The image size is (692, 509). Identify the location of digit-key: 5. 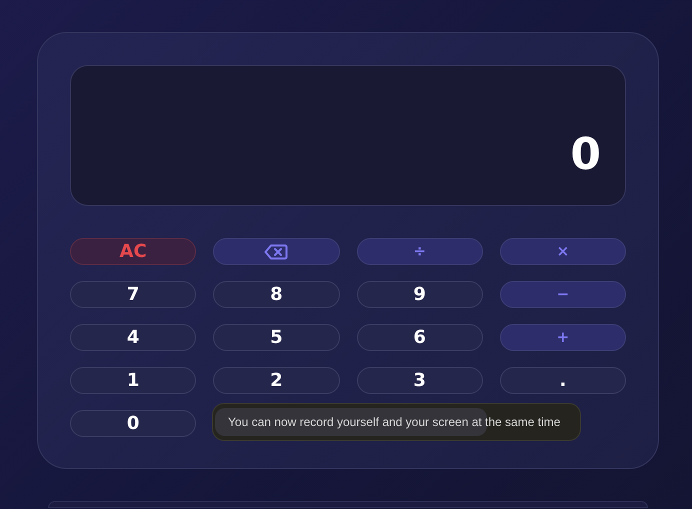
(276, 337).